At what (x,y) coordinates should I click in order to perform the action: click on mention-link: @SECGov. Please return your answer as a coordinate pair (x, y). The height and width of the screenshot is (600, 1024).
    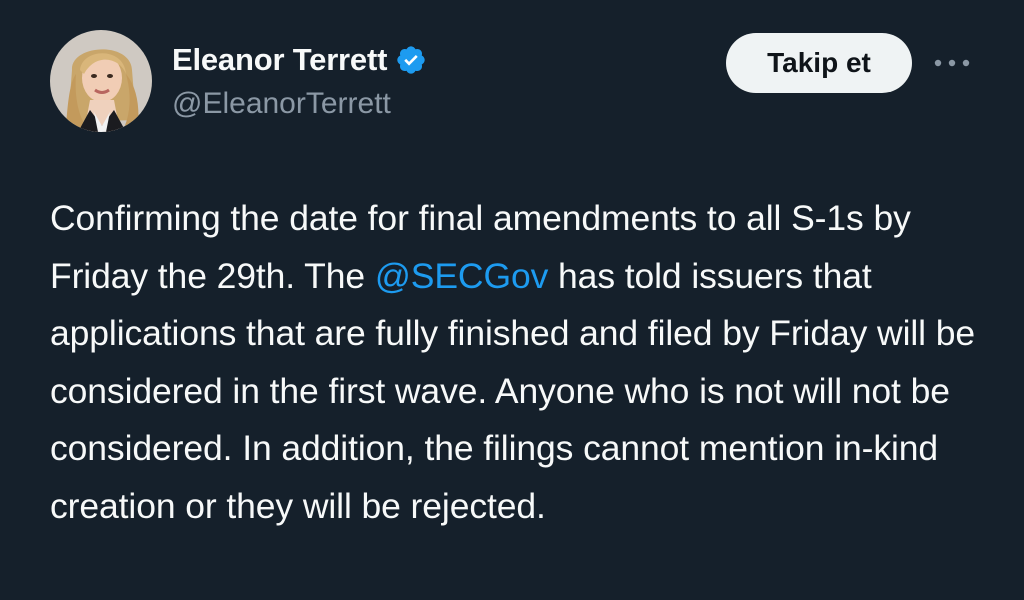
    Looking at the image, I should click on (462, 276).